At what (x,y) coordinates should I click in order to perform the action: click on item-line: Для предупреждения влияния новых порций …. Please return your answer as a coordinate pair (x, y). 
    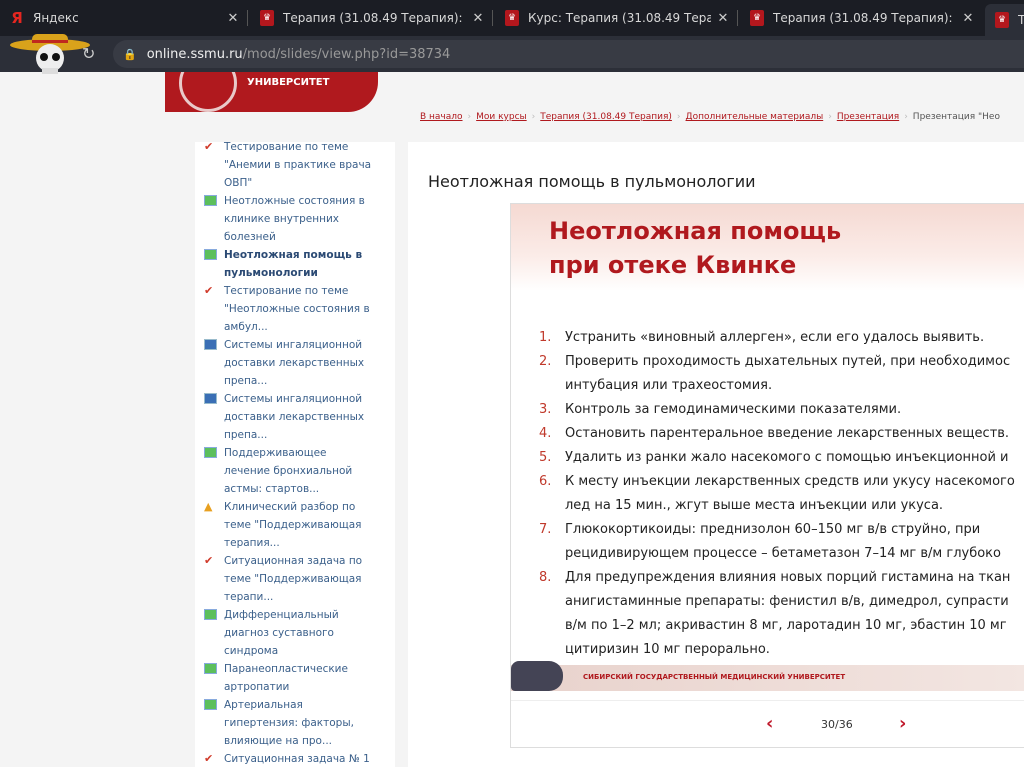
    Looking at the image, I should click on (788, 577).